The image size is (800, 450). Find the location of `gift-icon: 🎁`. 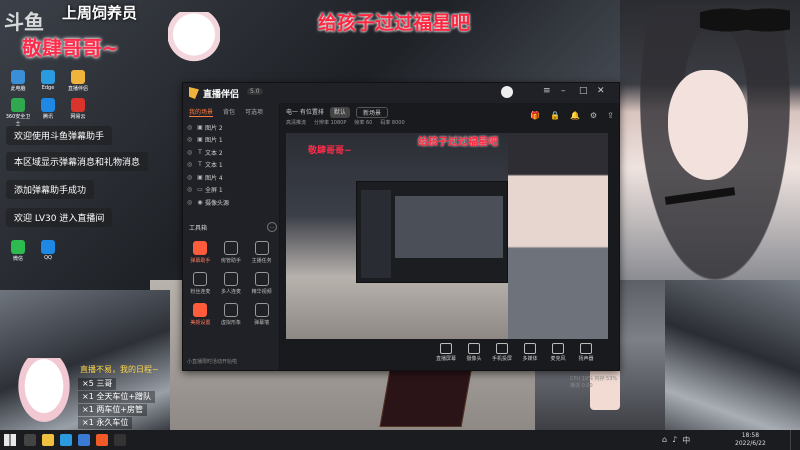

gift-icon: 🎁 is located at coordinates (535, 115).